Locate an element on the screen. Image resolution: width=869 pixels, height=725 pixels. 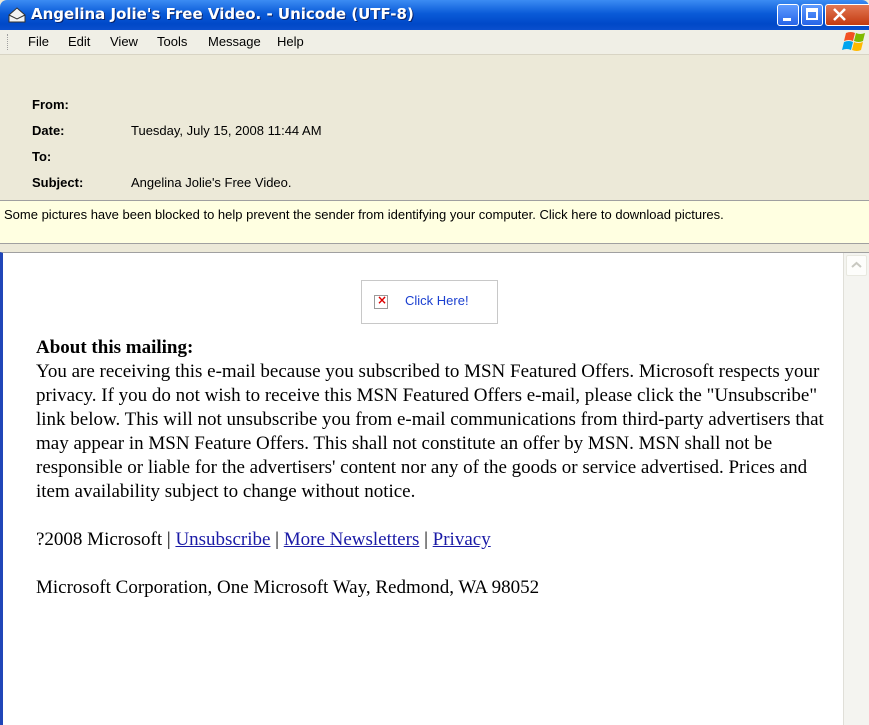
mailing-heading: About this mailing: is located at coordinates (115, 347).